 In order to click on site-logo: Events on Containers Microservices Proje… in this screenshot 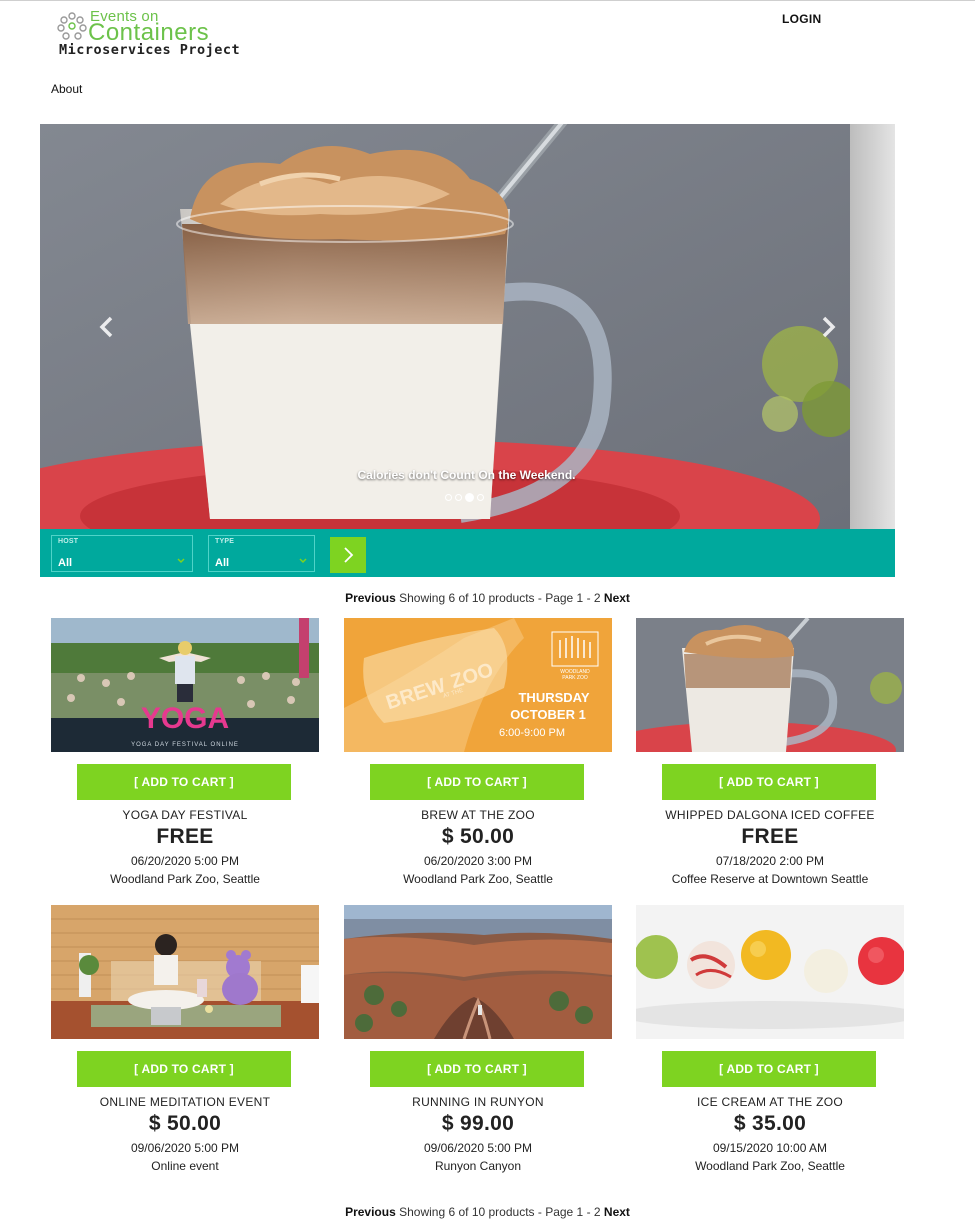, I will do `click(166, 35)`.